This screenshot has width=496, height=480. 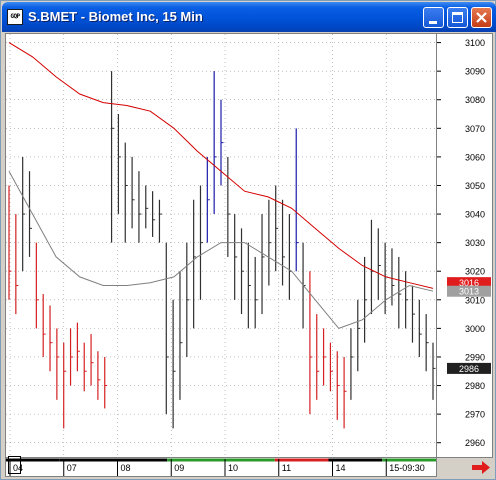 What do you see at coordinates (179, 468) in the screenshot?
I see `time-axis-label: 09` at bounding box center [179, 468].